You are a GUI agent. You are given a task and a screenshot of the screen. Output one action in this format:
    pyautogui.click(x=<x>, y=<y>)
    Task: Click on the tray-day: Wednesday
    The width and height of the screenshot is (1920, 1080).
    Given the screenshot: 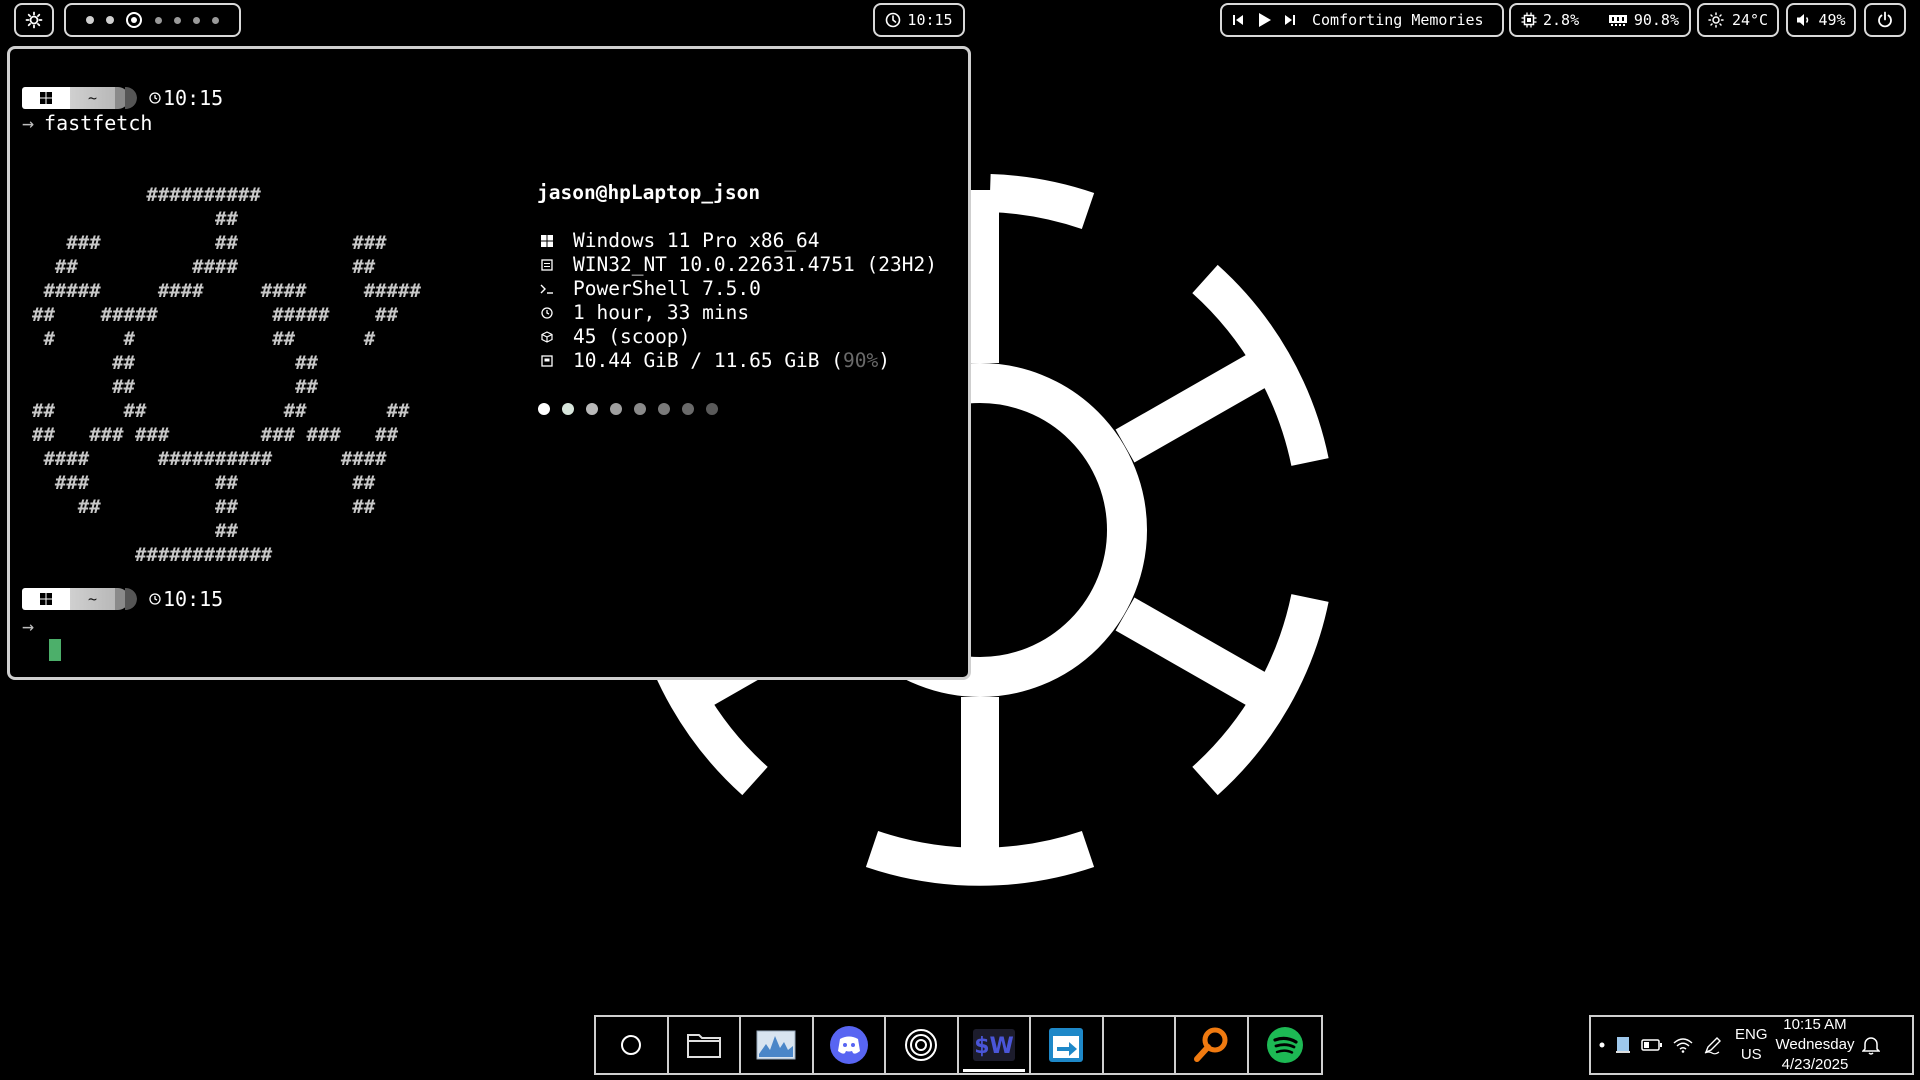 What is the action you would take?
    pyautogui.click(x=1815, y=1044)
    